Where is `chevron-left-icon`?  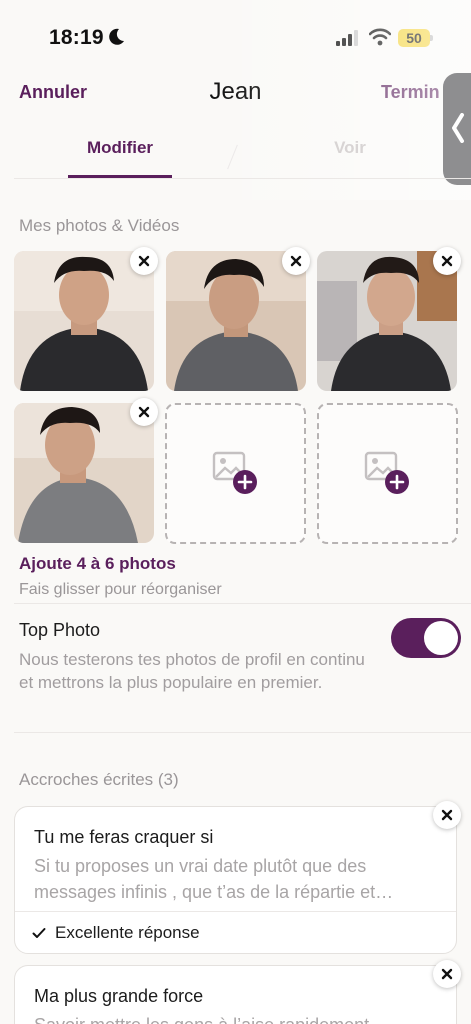 chevron-left-icon is located at coordinates (458, 128).